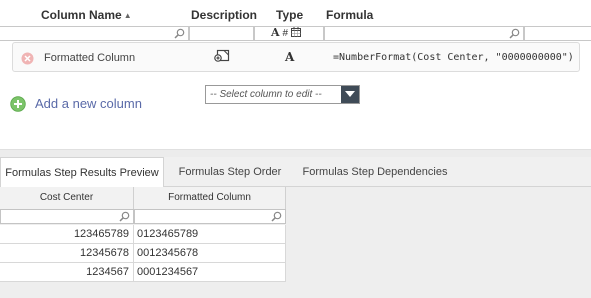 The height and width of the screenshot is (298, 591). Describe the element at coordinates (210, 253) in the screenshot. I see `formatted-column-cell: 0012345678` at that location.